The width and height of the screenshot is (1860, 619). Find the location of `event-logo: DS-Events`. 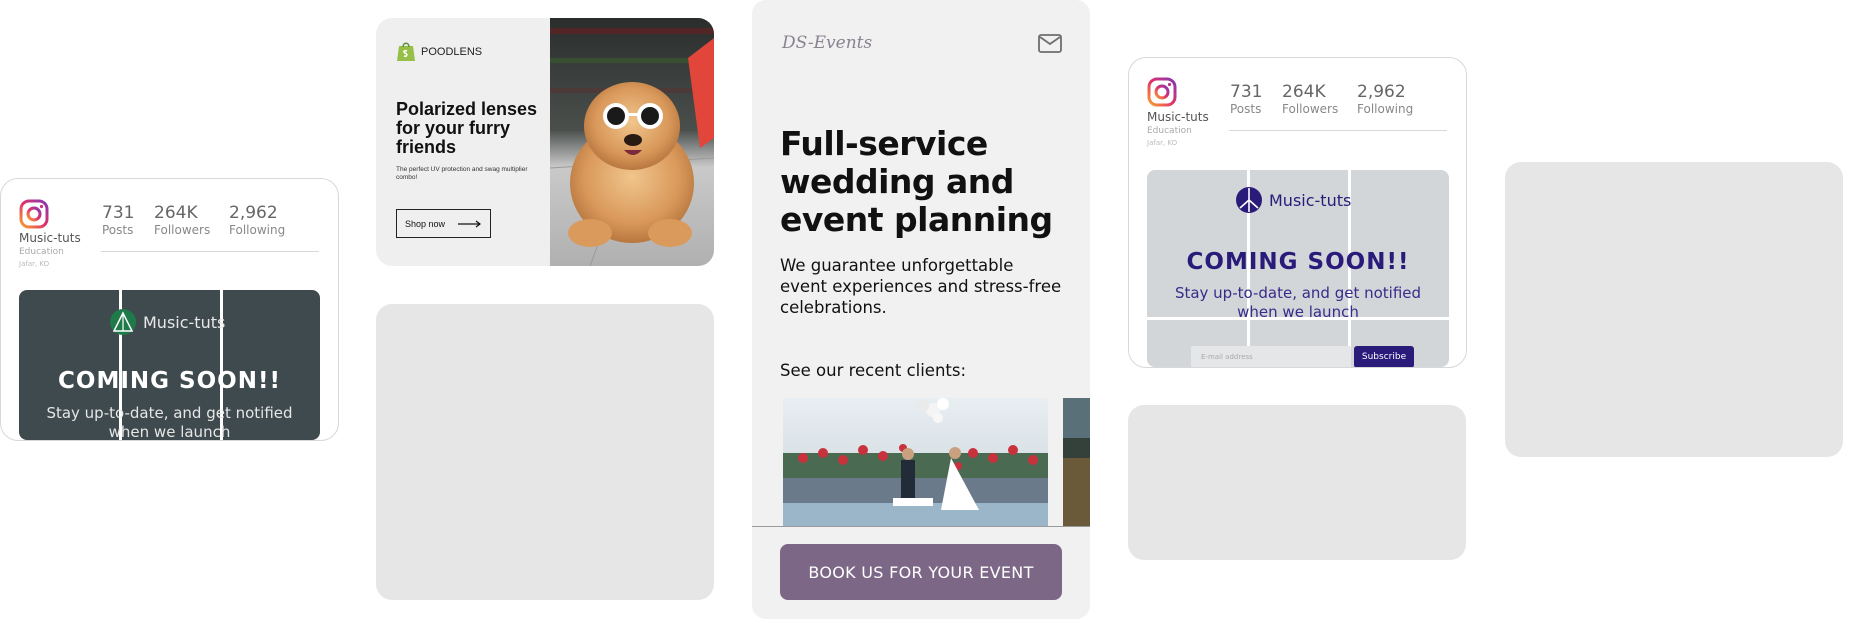

event-logo: DS-Events is located at coordinates (827, 43).